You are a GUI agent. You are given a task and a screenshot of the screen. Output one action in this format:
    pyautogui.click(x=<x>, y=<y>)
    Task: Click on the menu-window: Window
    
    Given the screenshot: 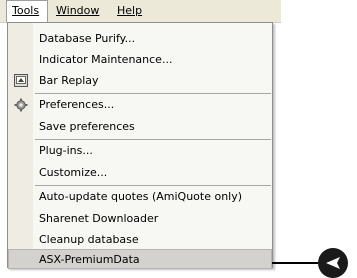 What is the action you would take?
    pyautogui.click(x=77, y=11)
    